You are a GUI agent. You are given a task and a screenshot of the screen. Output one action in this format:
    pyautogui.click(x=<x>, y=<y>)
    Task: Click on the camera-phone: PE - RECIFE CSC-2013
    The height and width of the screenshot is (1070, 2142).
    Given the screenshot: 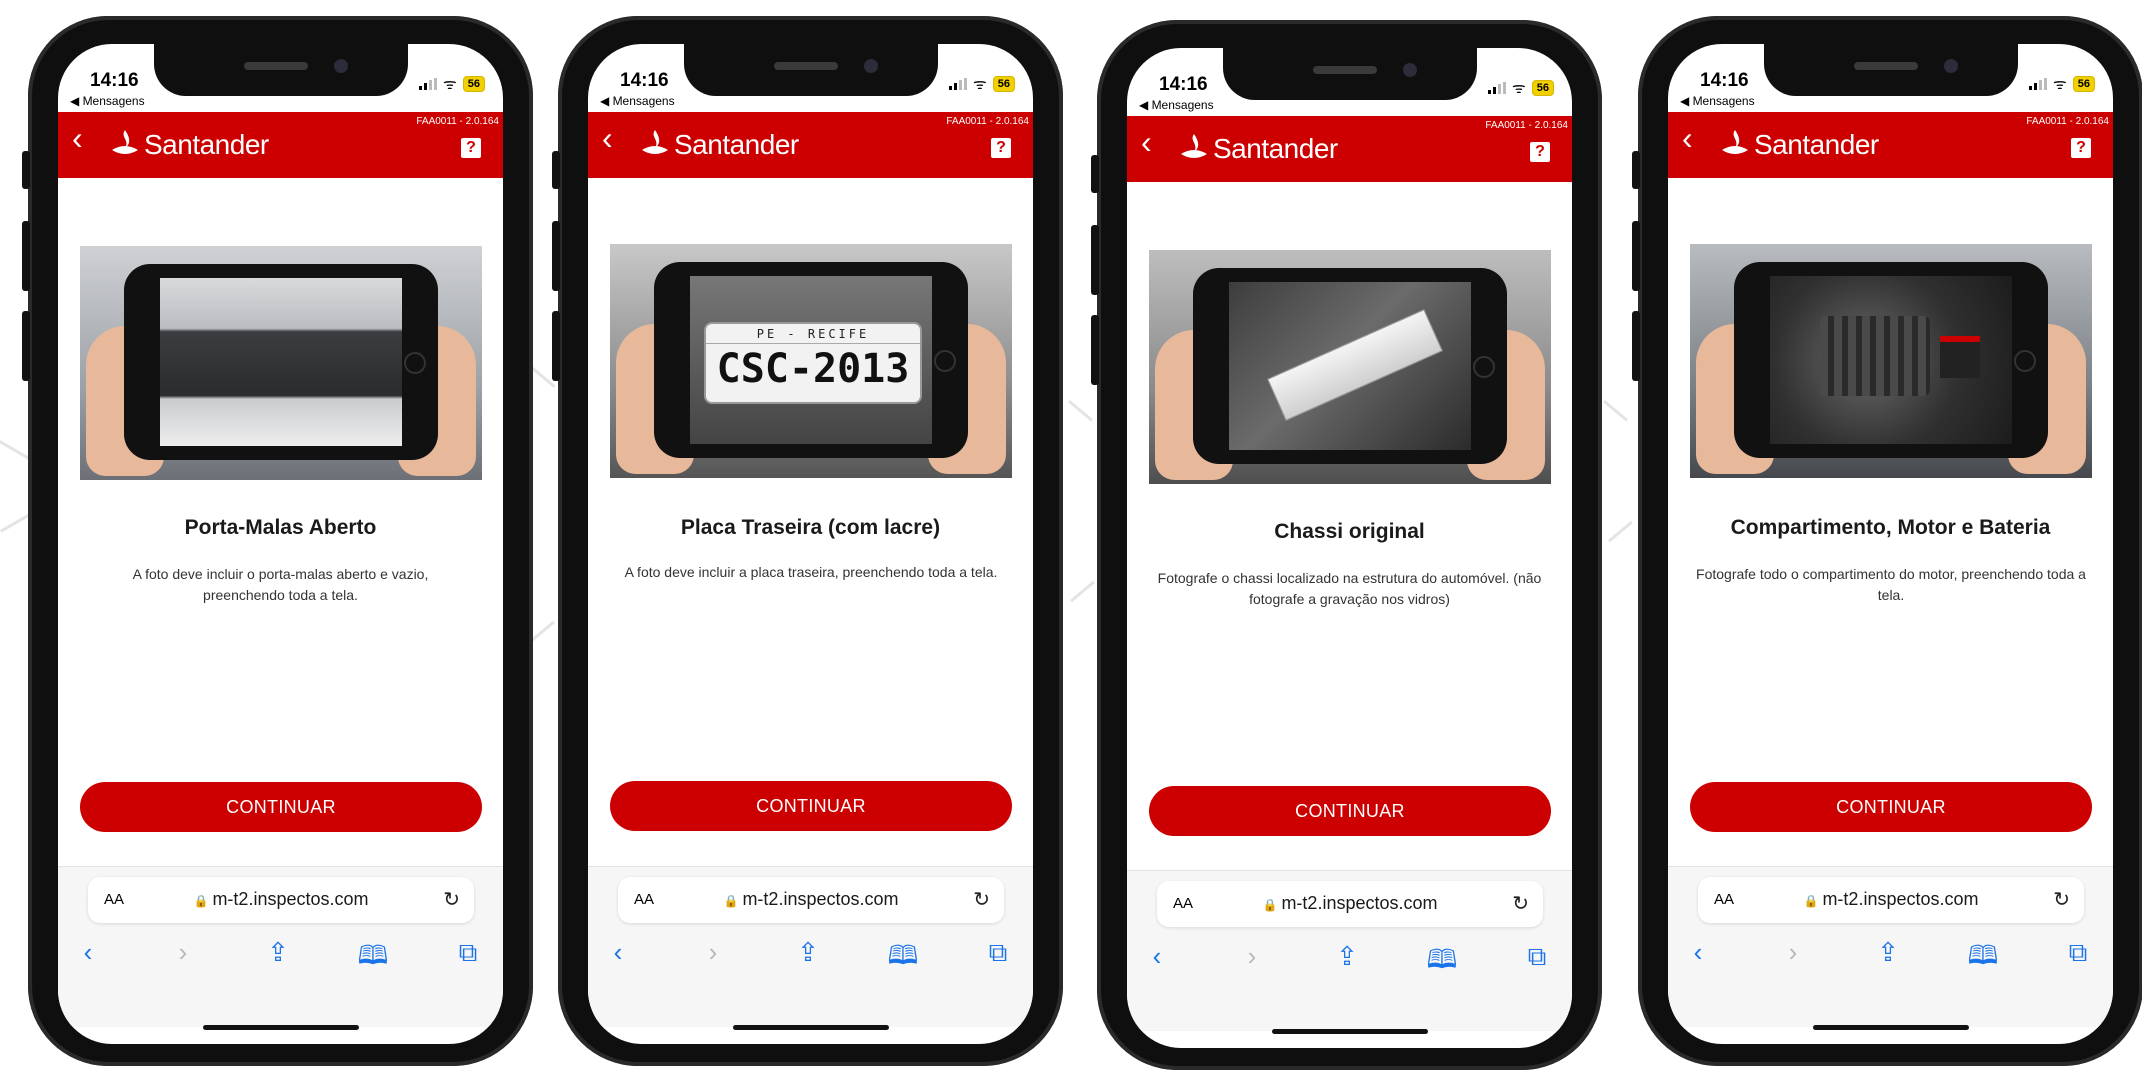 What is the action you would take?
    pyautogui.click(x=811, y=360)
    